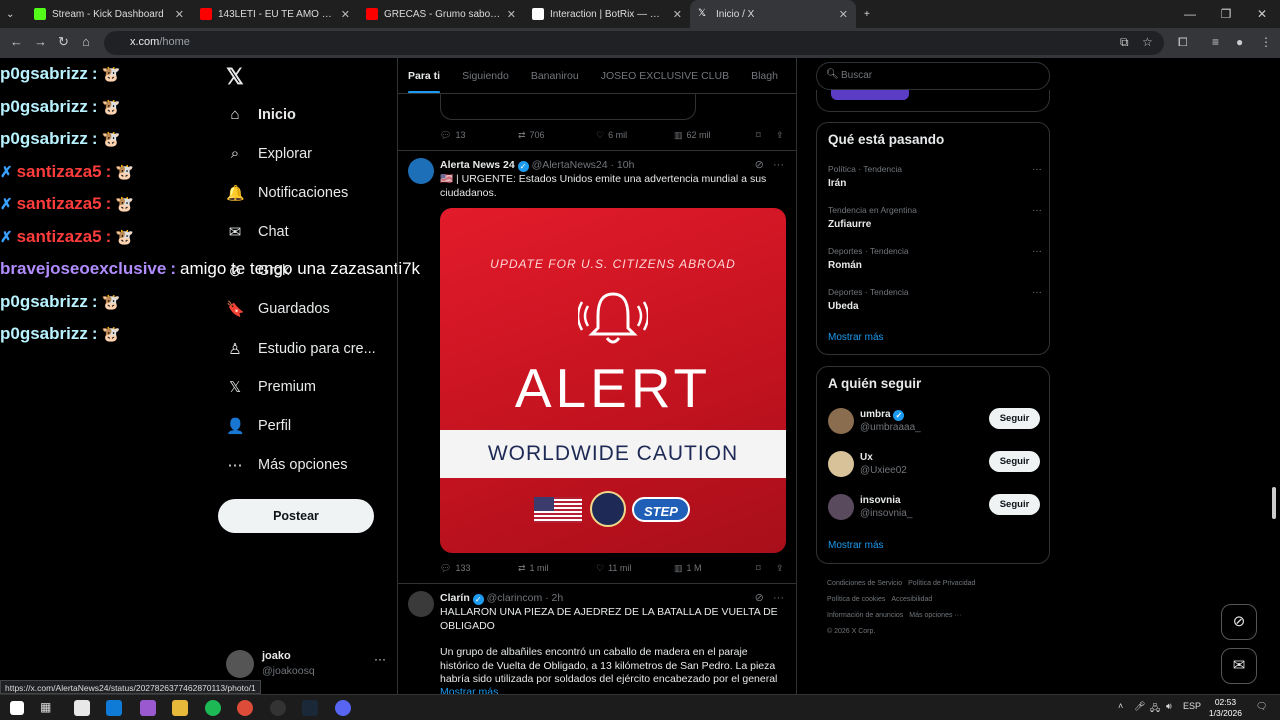  I want to click on timeline-tab: Bananirou, so click(555, 76).